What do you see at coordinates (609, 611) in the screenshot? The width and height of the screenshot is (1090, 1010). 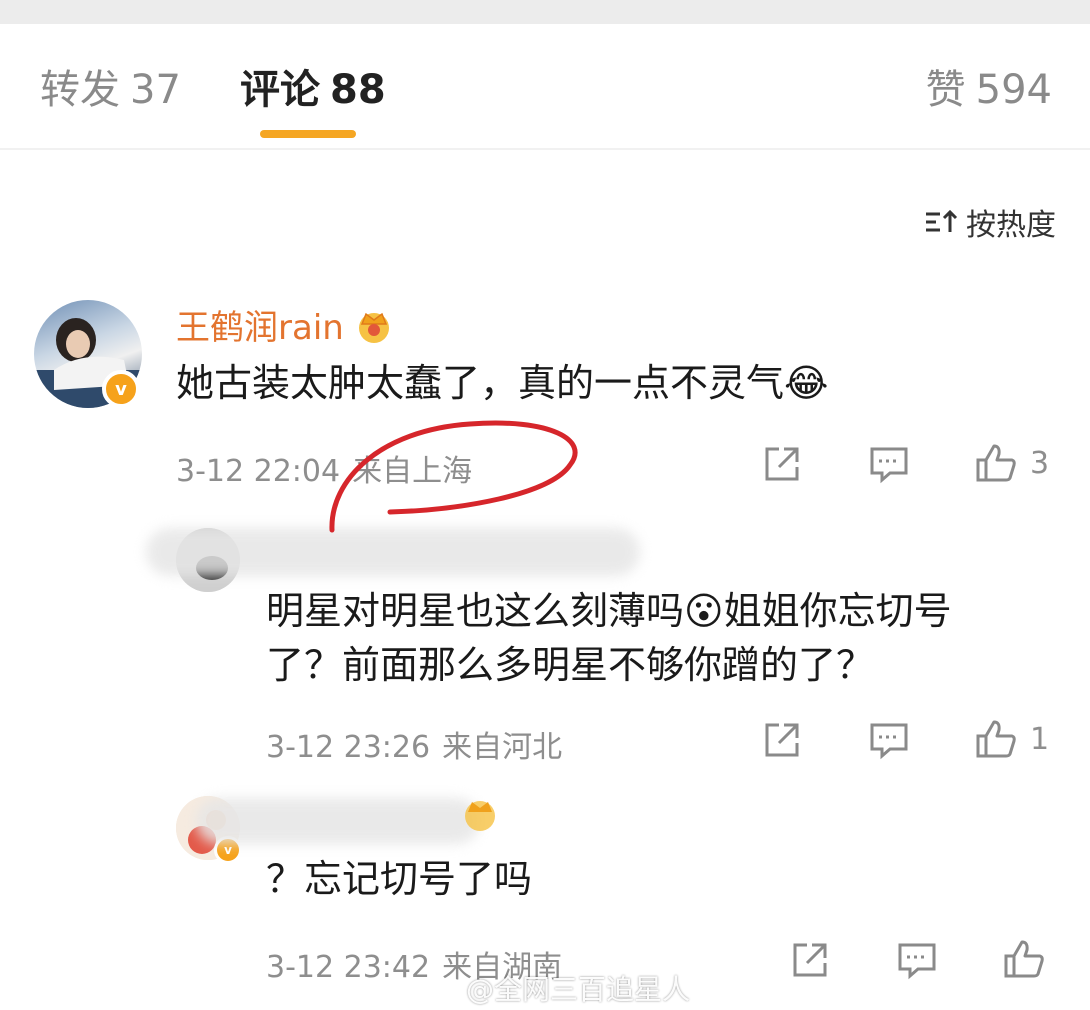 I see `comment-text-line: 明星对明星也这么刻薄吗😮姐姐你忘切号` at bounding box center [609, 611].